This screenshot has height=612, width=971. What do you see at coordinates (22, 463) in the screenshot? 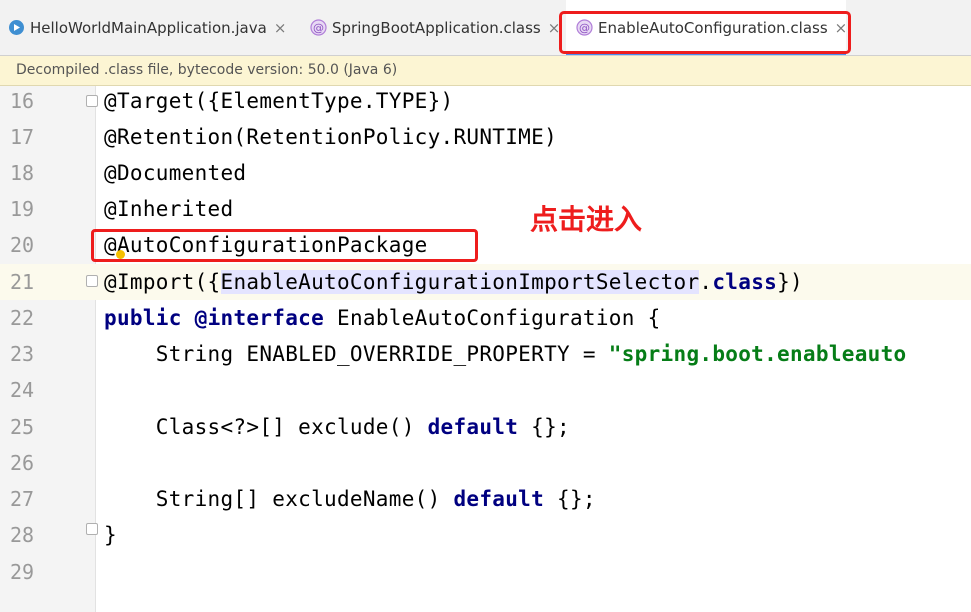
I see `line-number: 26` at bounding box center [22, 463].